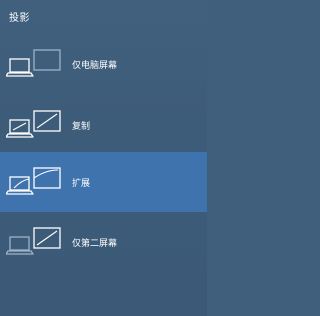 Image resolution: width=320 pixels, height=316 pixels. I want to click on duplicate-icon-svg, so click(33, 124).